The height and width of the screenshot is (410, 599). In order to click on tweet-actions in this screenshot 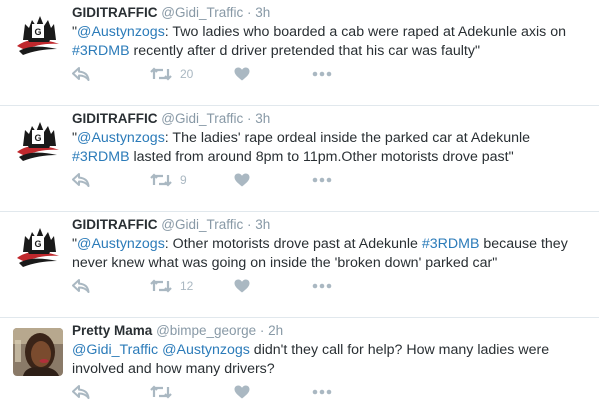, I will do `click(222, 392)`.